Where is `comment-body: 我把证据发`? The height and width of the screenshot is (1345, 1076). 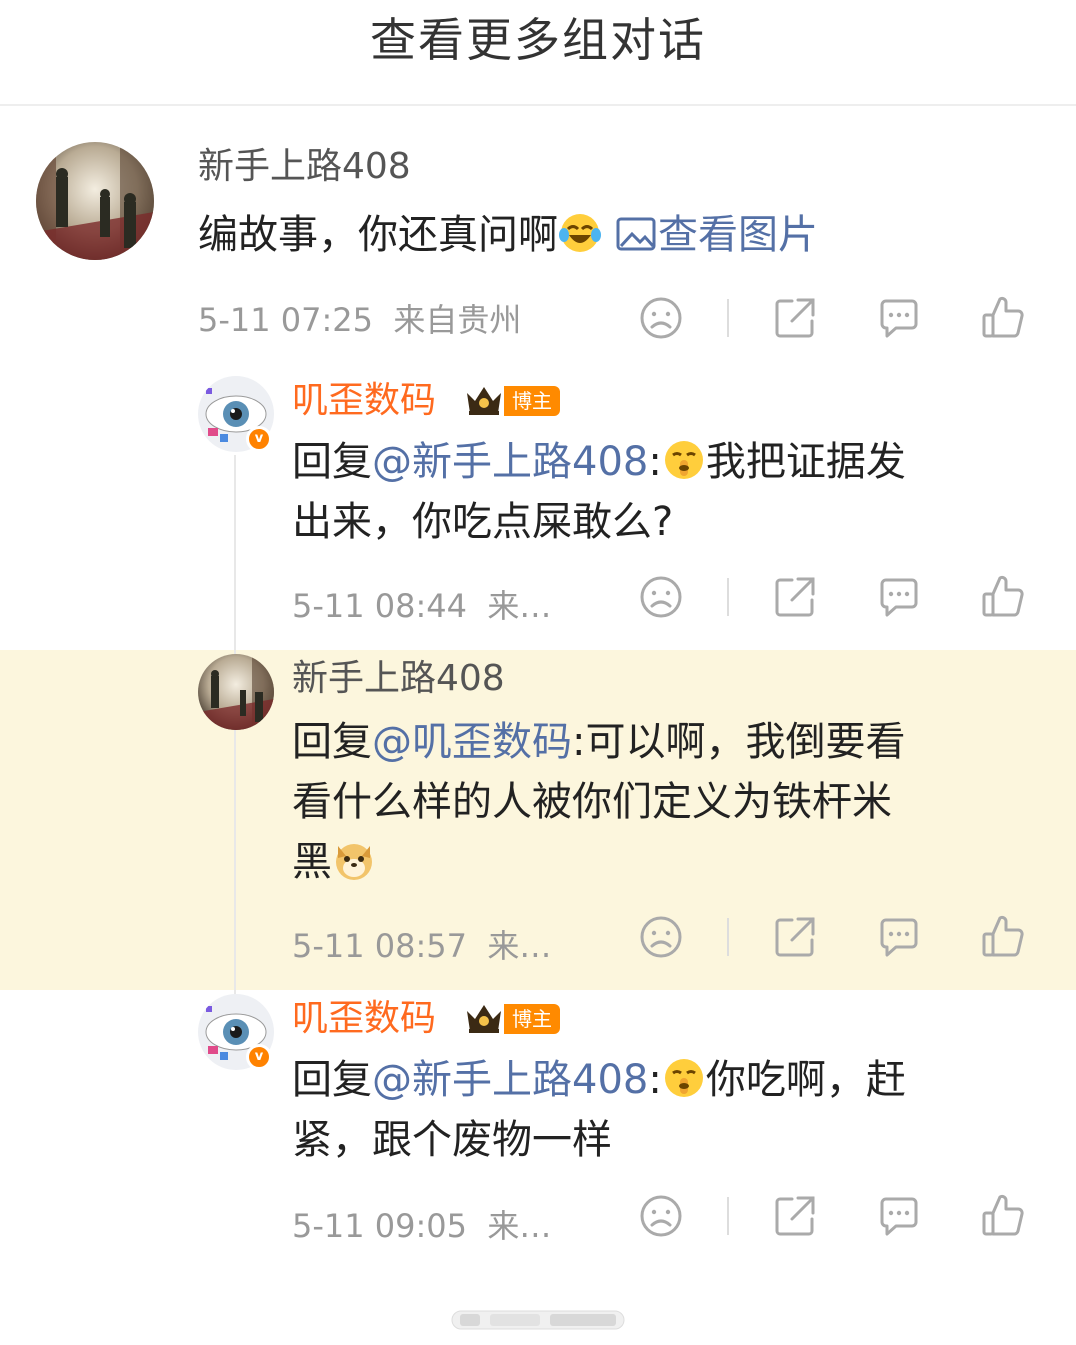 comment-body: 我把证据发 is located at coordinates (805, 462).